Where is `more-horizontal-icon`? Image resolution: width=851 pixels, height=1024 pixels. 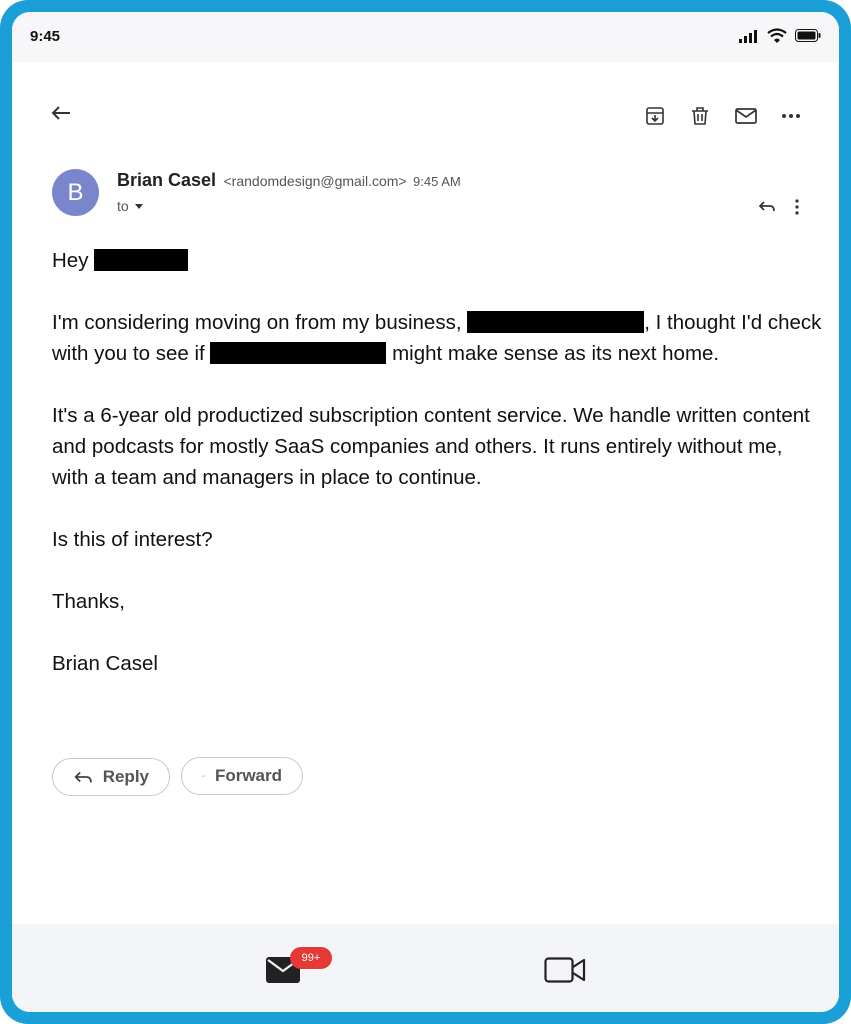
more-horizontal-icon is located at coordinates (791, 116).